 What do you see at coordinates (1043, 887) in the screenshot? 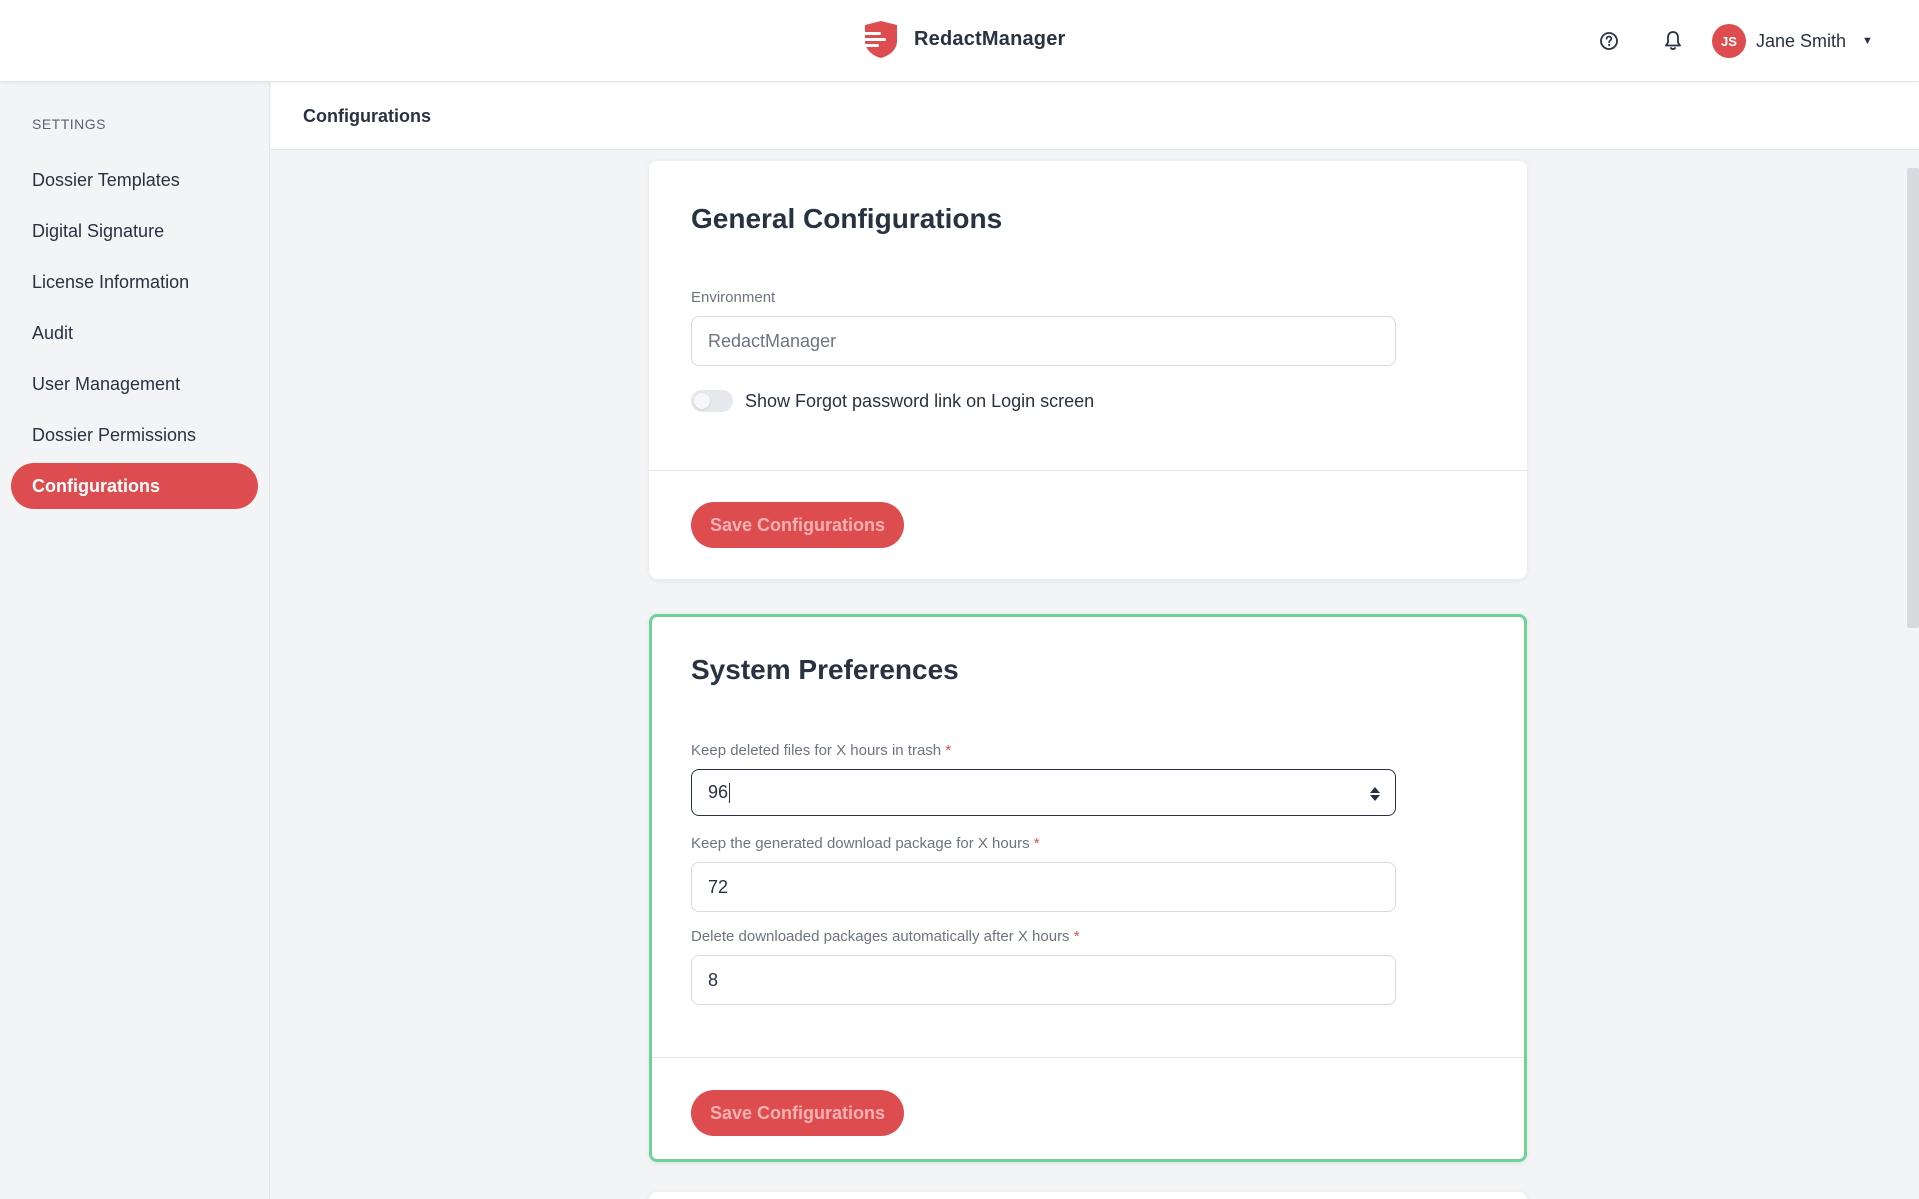
I see `download-keep-input: 72` at bounding box center [1043, 887].